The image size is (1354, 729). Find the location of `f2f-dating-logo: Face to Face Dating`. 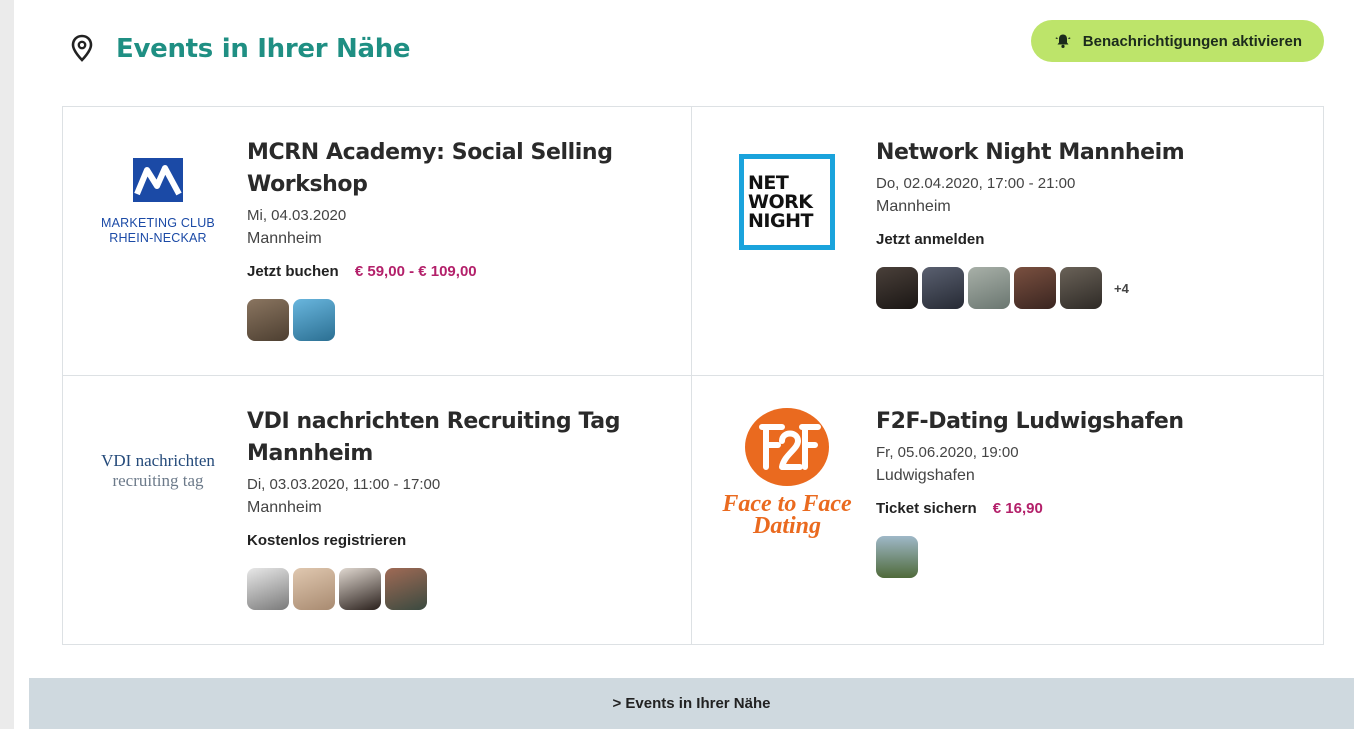

f2f-dating-logo: Face to Face Dating is located at coordinates (787, 472).